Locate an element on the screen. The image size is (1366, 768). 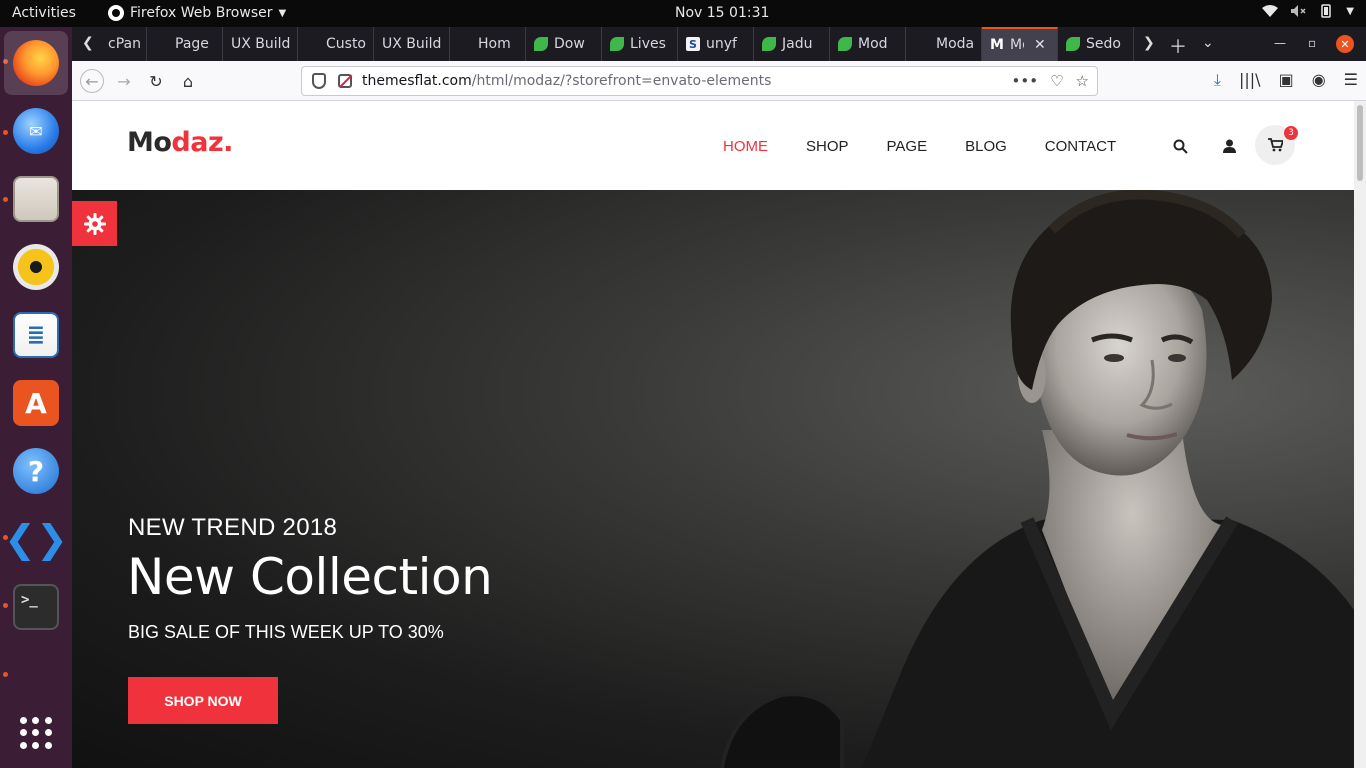
tab-title: Mod is located at coordinates (873, 44).